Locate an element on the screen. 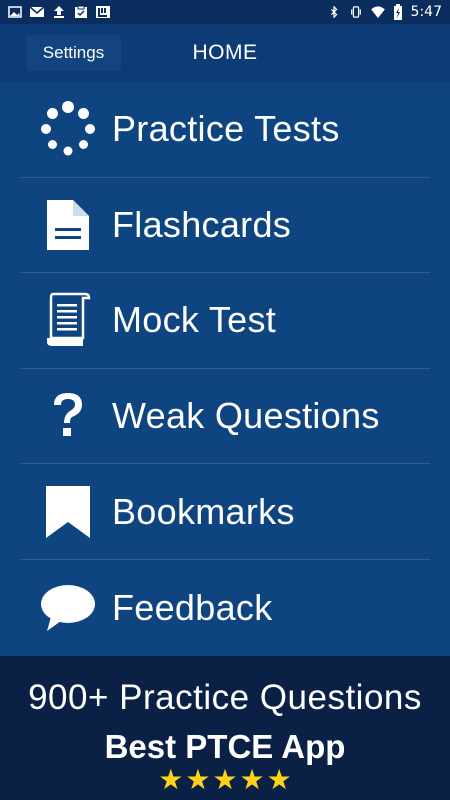  mail-icon is located at coordinates (37, 11).